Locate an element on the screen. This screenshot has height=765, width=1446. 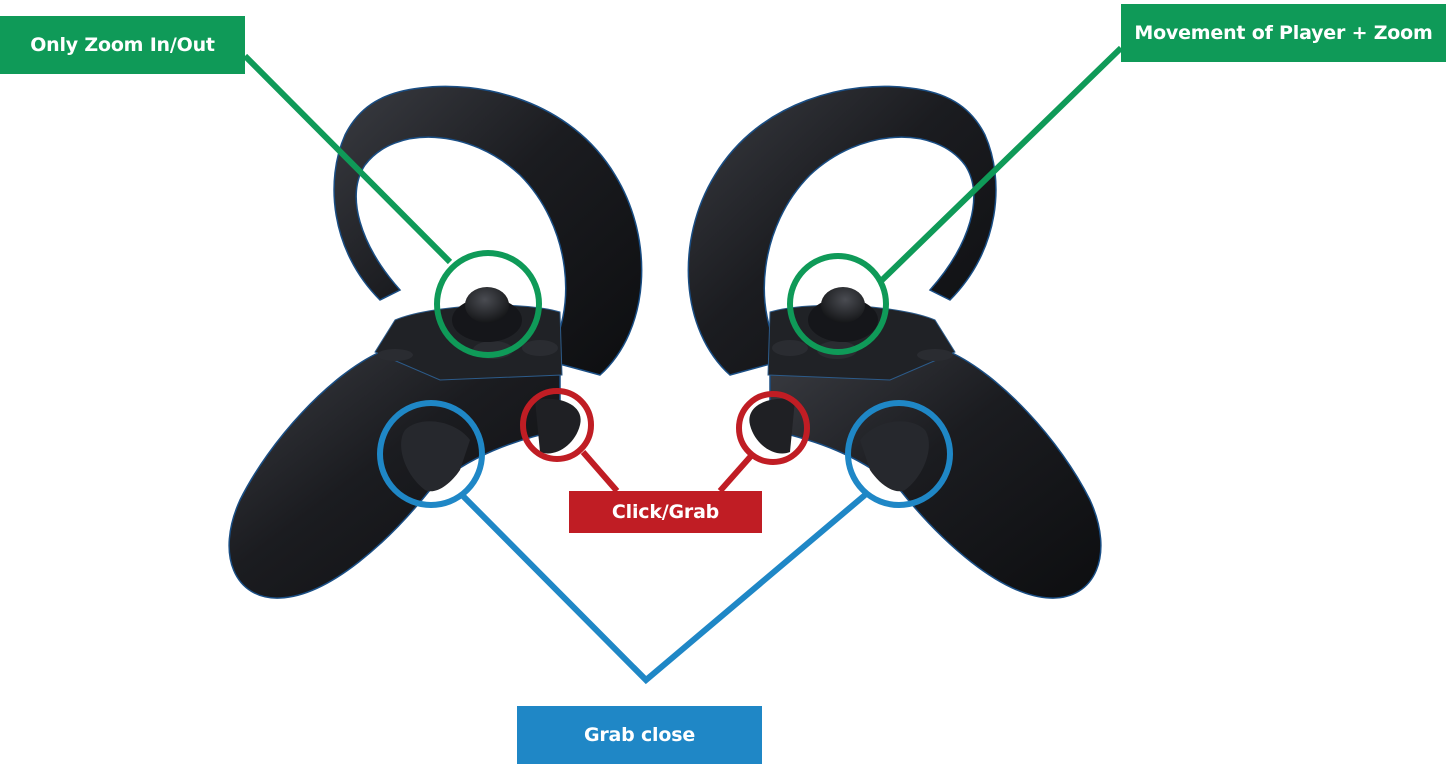
left-trigger-leader is located at coordinates (600, 471).